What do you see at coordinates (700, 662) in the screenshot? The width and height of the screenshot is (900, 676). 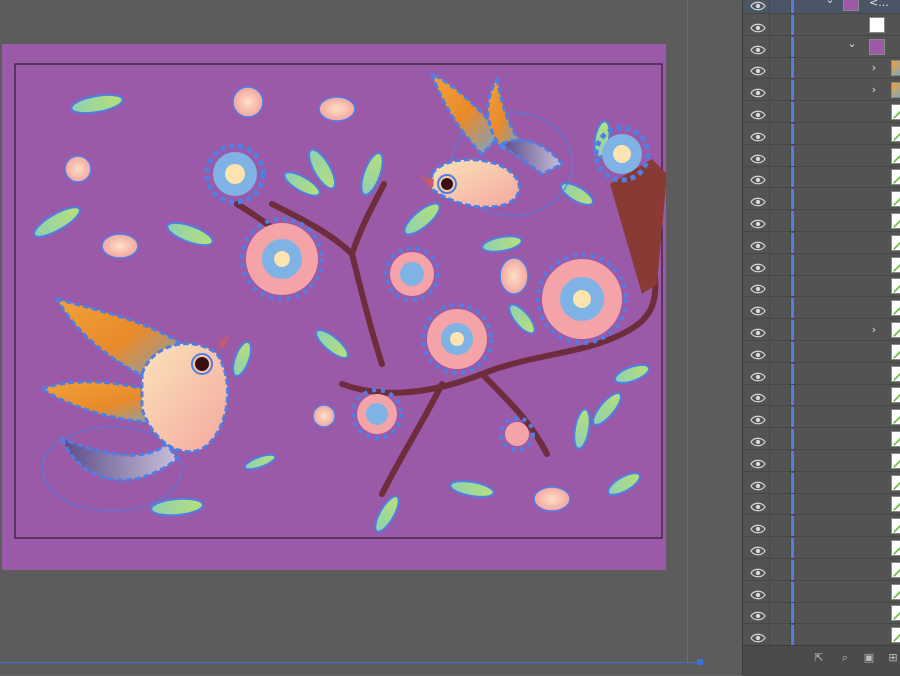 I see `guide-anchor` at bounding box center [700, 662].